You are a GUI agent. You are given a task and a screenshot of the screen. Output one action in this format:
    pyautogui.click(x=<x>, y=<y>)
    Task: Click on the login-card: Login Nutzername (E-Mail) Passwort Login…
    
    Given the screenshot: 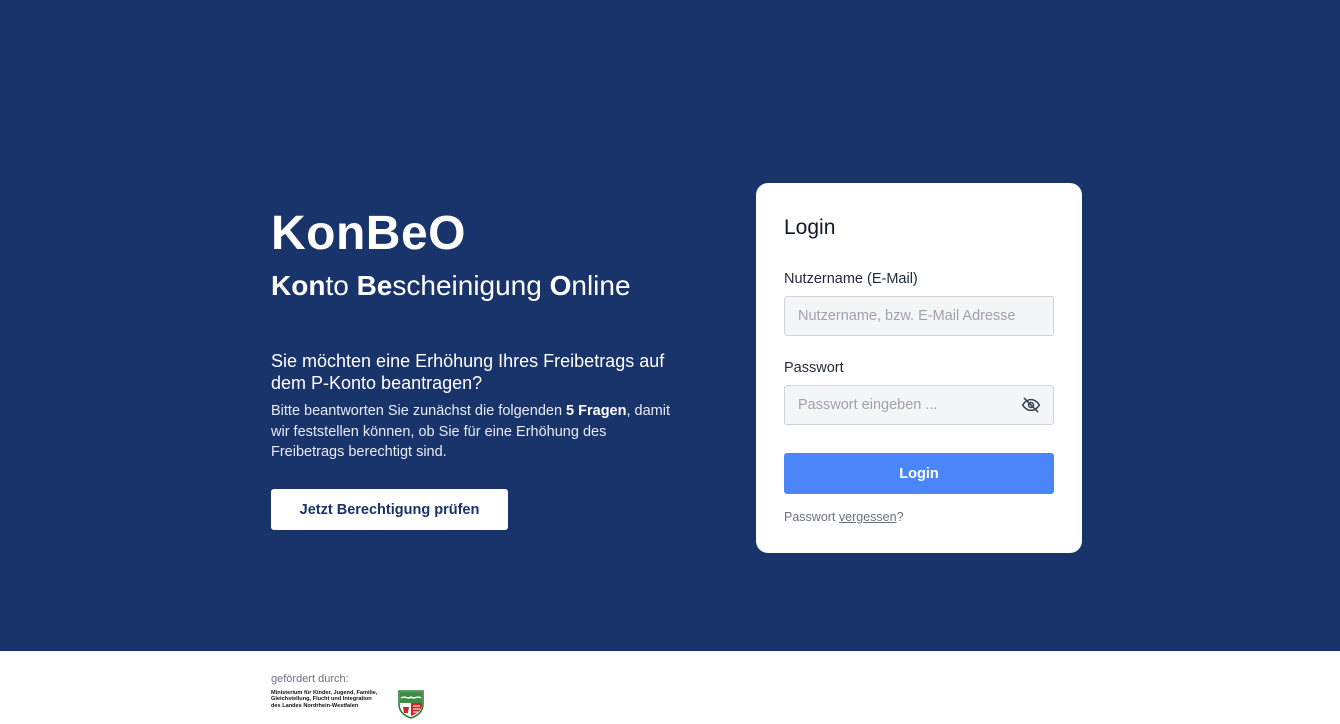 What is the action you would take?
    pyautogui.click(x=919, y=368)
    